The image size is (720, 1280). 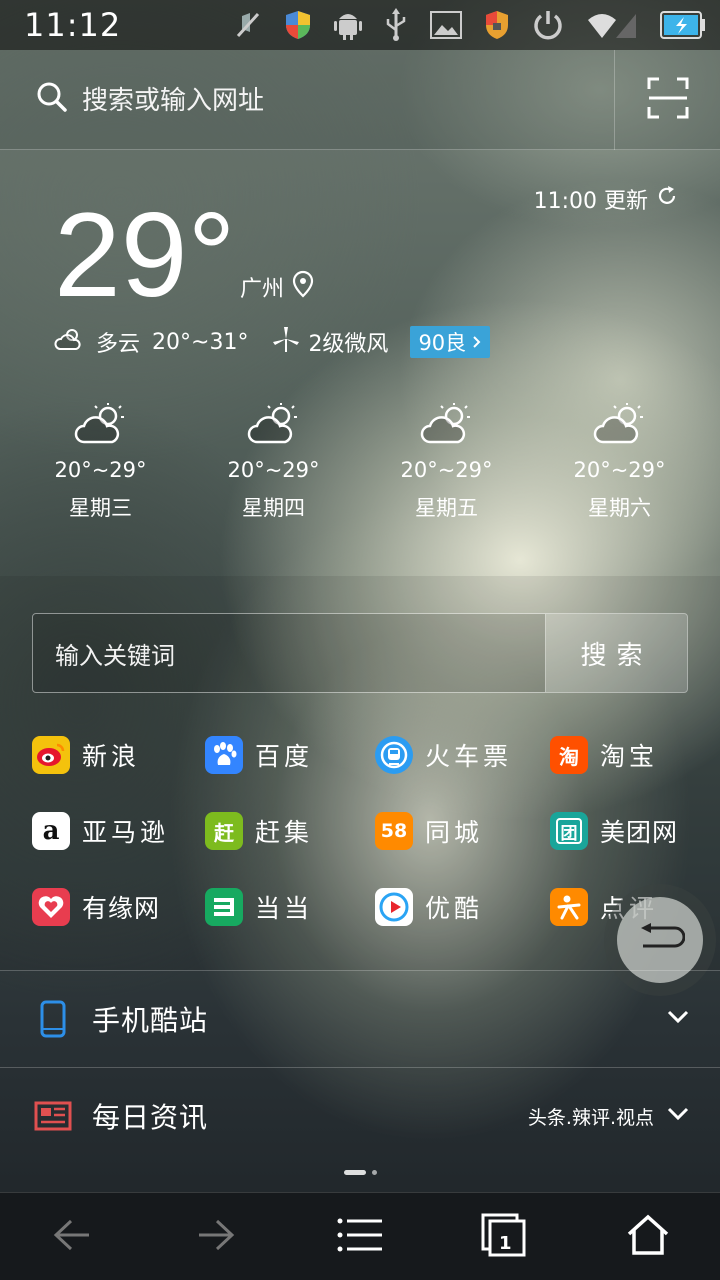 What do you see at coordinates (477, 342) in the screenshot?
I see `chevron-right-icon` at bounding box center [477, 342].